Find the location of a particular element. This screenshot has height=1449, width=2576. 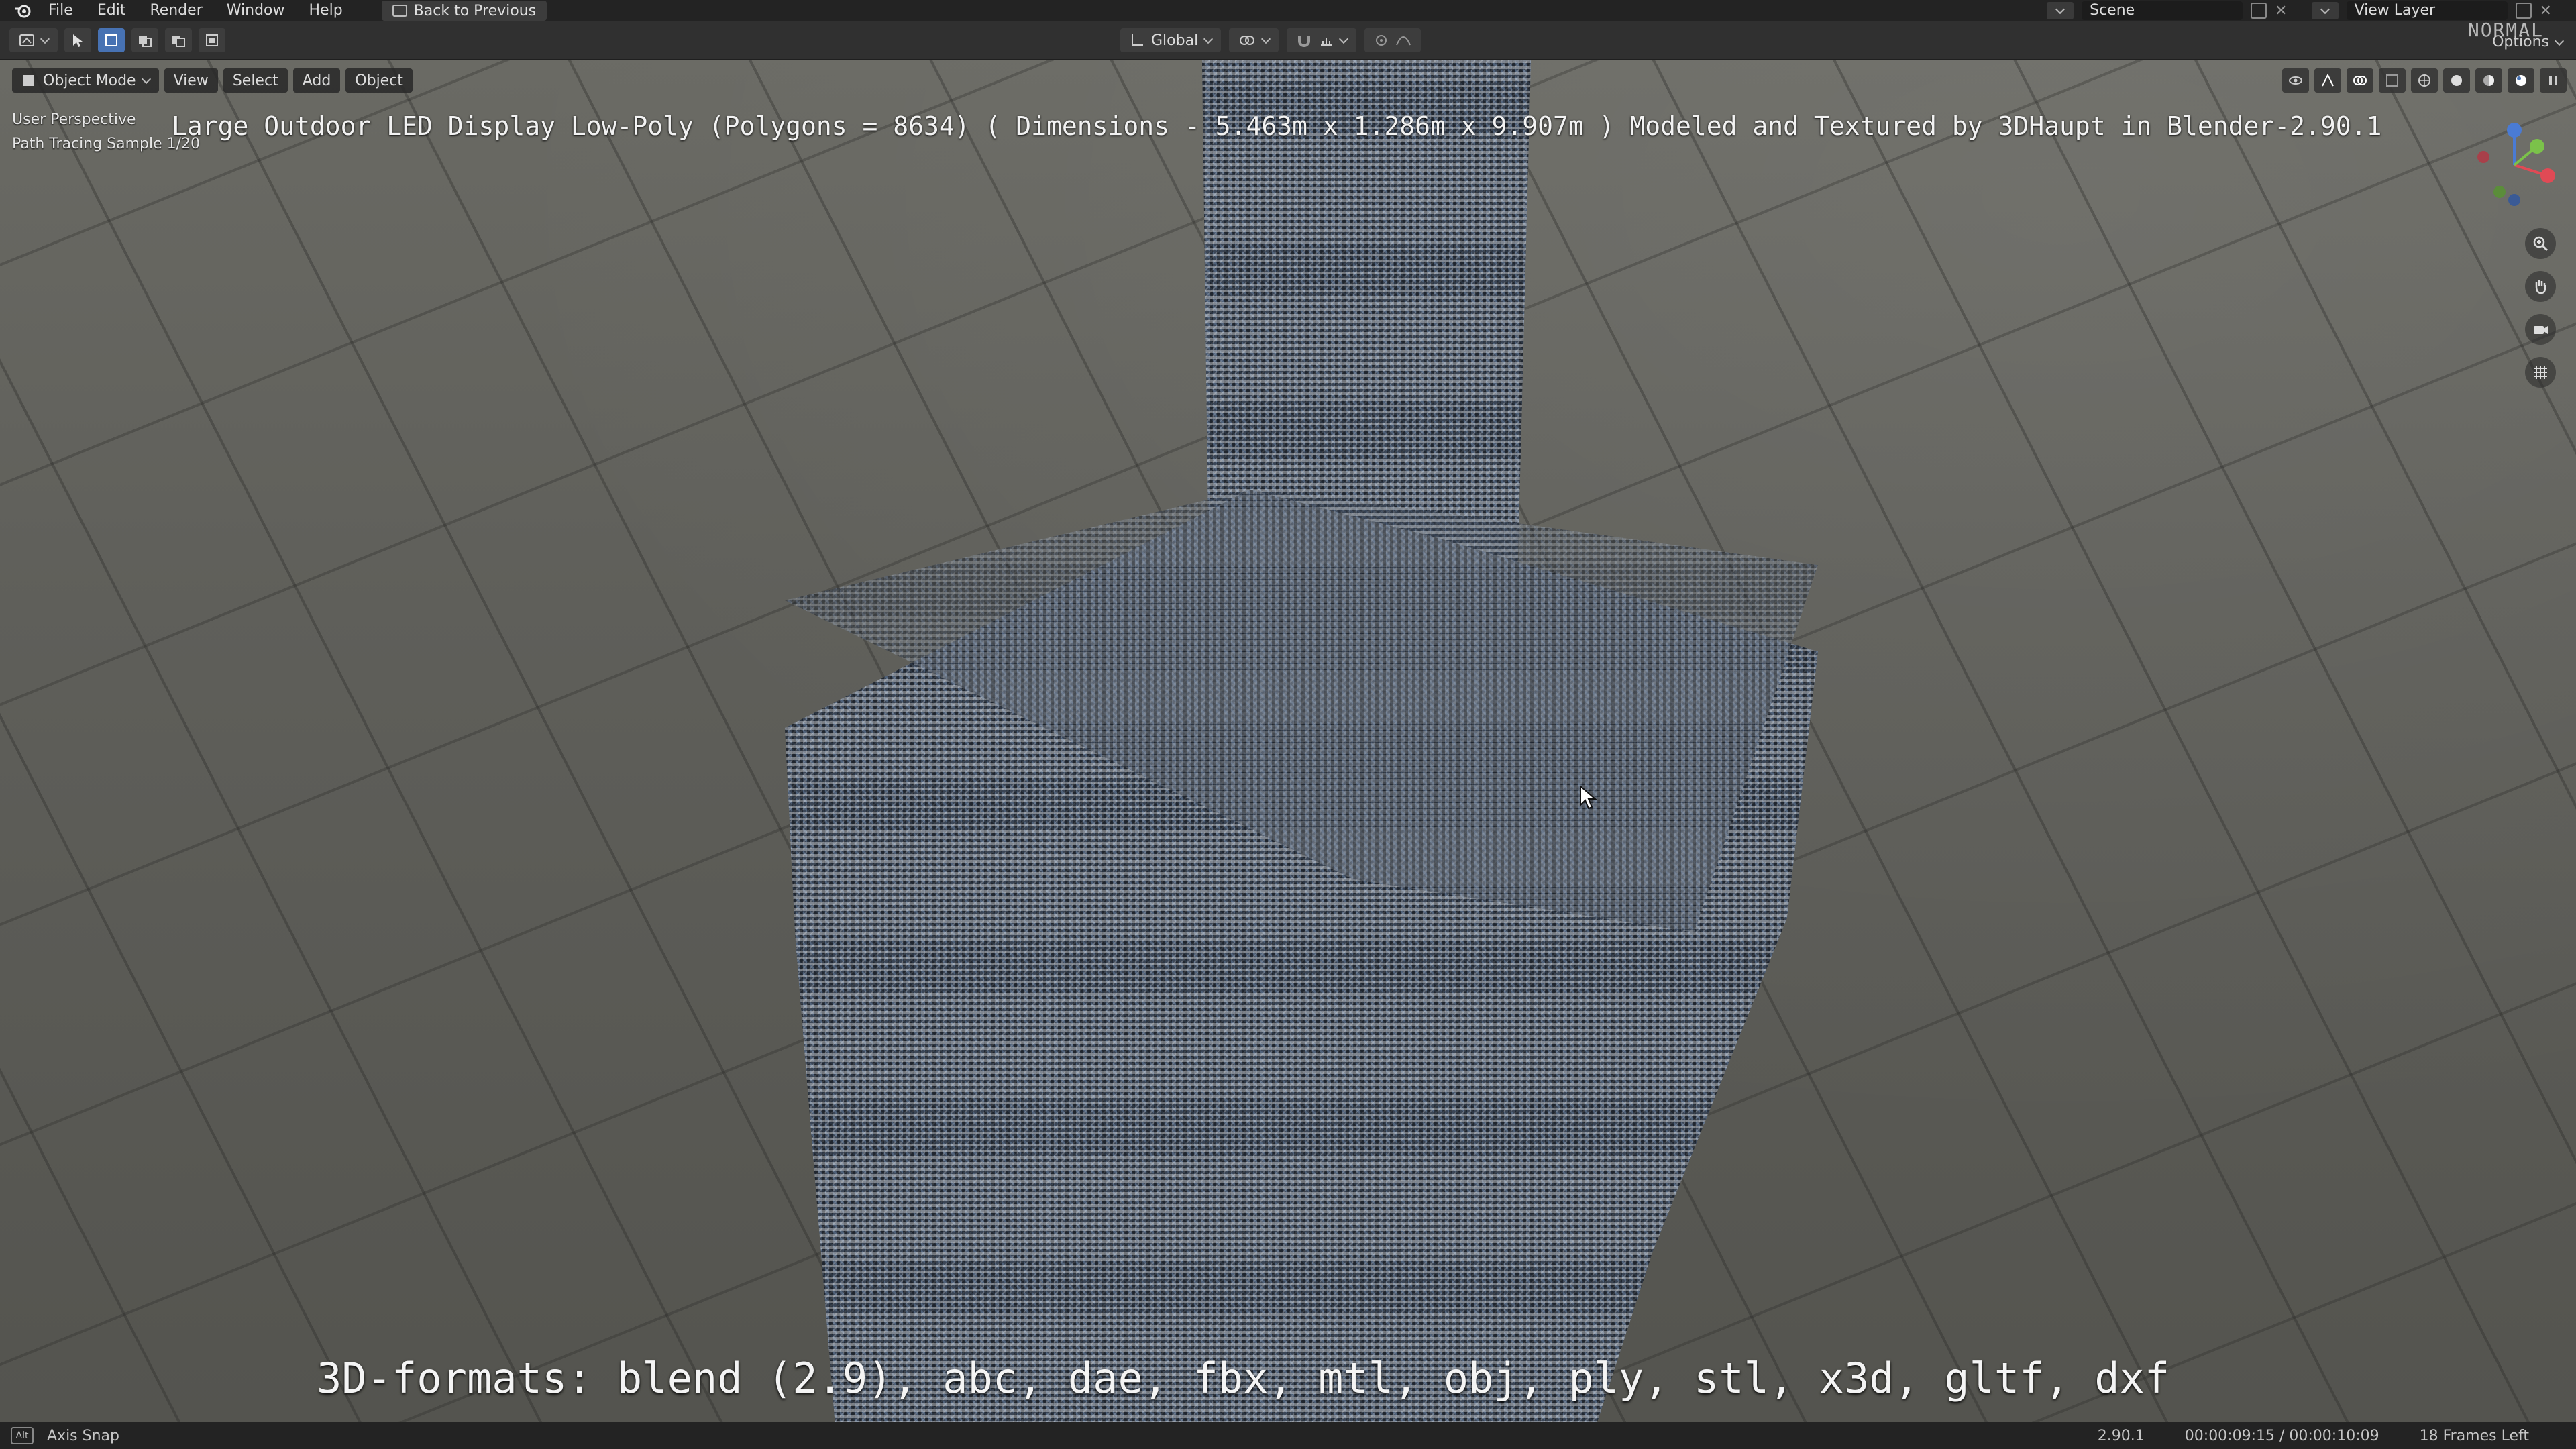

transform-tools: Global is located at coordinates (1270, 40).